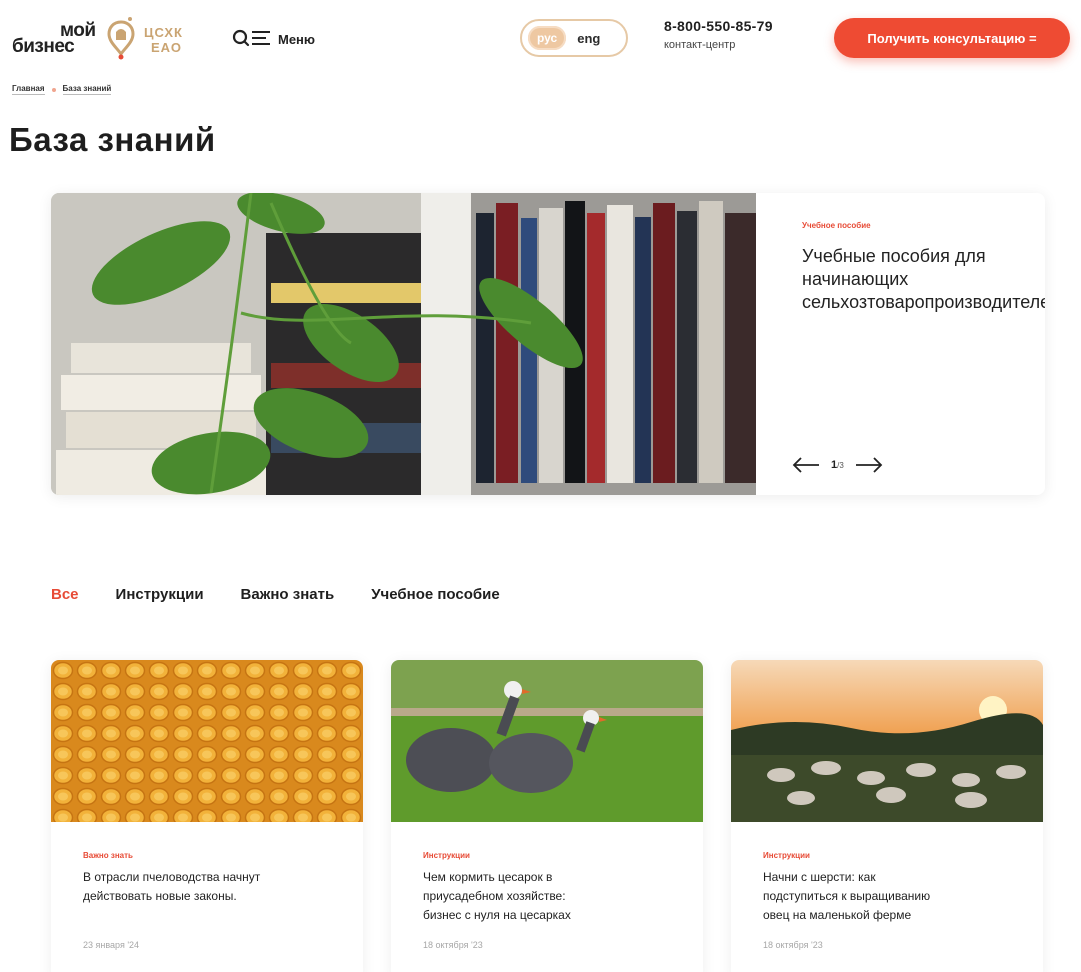  What do you see at coordinates (869, 465) in the screenshot?
I see `arrow-right-icon` at bounding box center [869, 465].